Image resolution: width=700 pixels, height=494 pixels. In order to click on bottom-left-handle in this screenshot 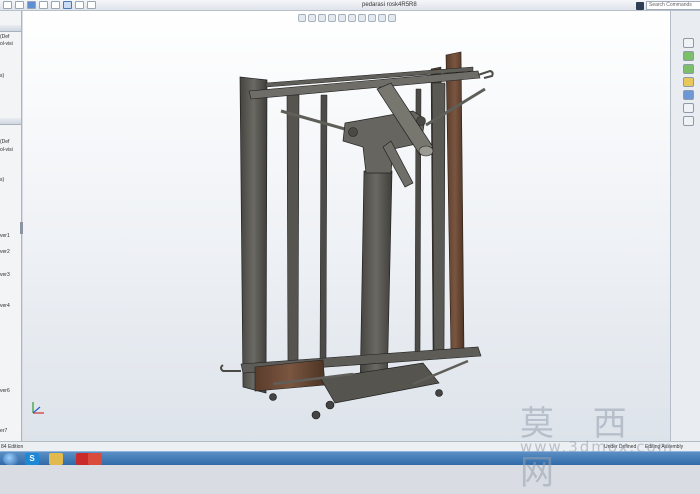, I will do `click(230, 368)`.